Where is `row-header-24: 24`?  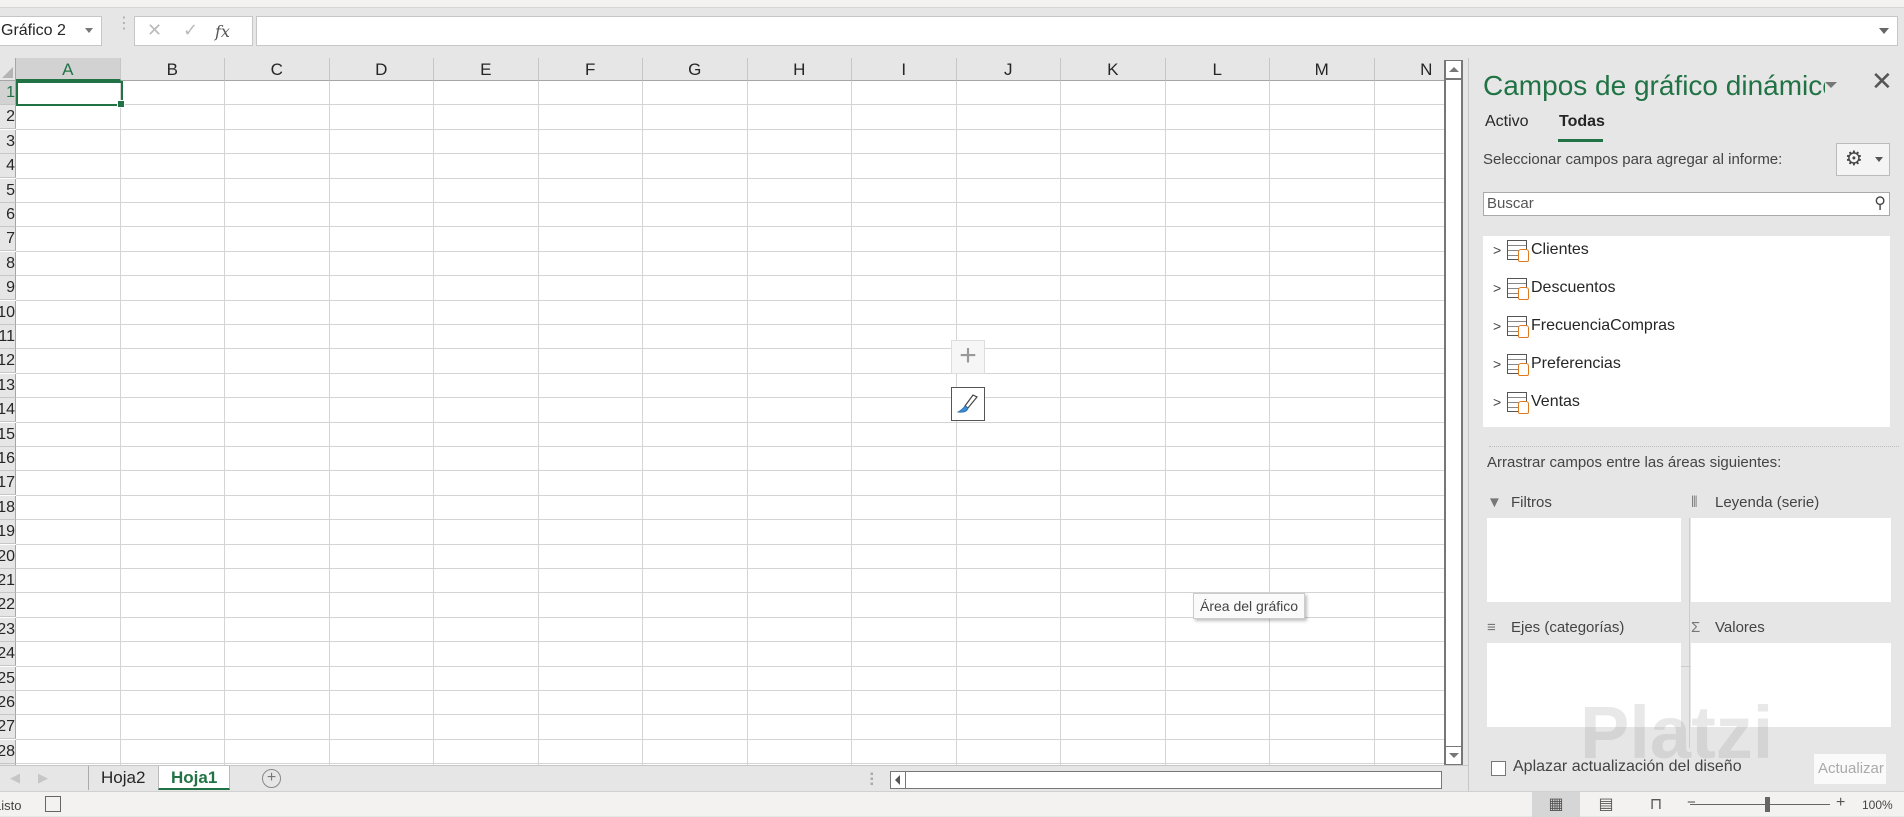
row-header-24: 24 is located at coordinates (8, 654).